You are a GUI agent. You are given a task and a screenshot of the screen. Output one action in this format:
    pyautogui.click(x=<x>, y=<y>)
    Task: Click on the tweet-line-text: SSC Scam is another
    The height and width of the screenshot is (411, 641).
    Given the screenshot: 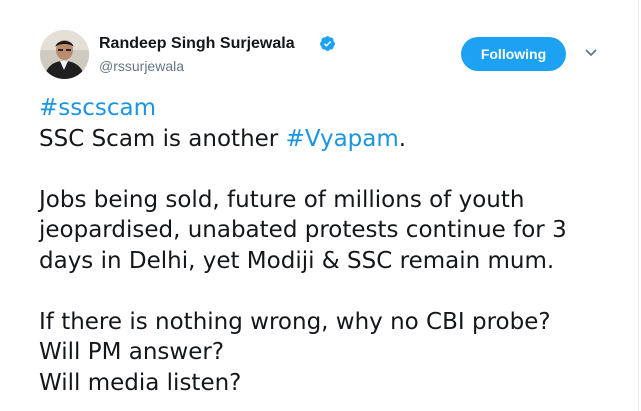 What is the action you would take?
    pyautogui.click(x=162, y=138)
    